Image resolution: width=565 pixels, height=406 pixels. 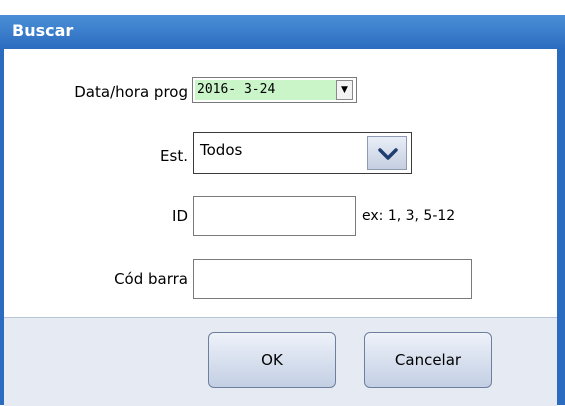 I want to click on barcode-input, so click(x=332, y=279).